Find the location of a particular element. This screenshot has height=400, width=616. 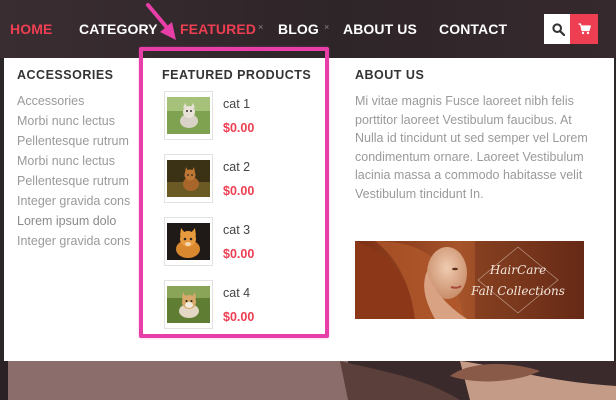

product-name: cat 3 is located at coordinates (236, 230).